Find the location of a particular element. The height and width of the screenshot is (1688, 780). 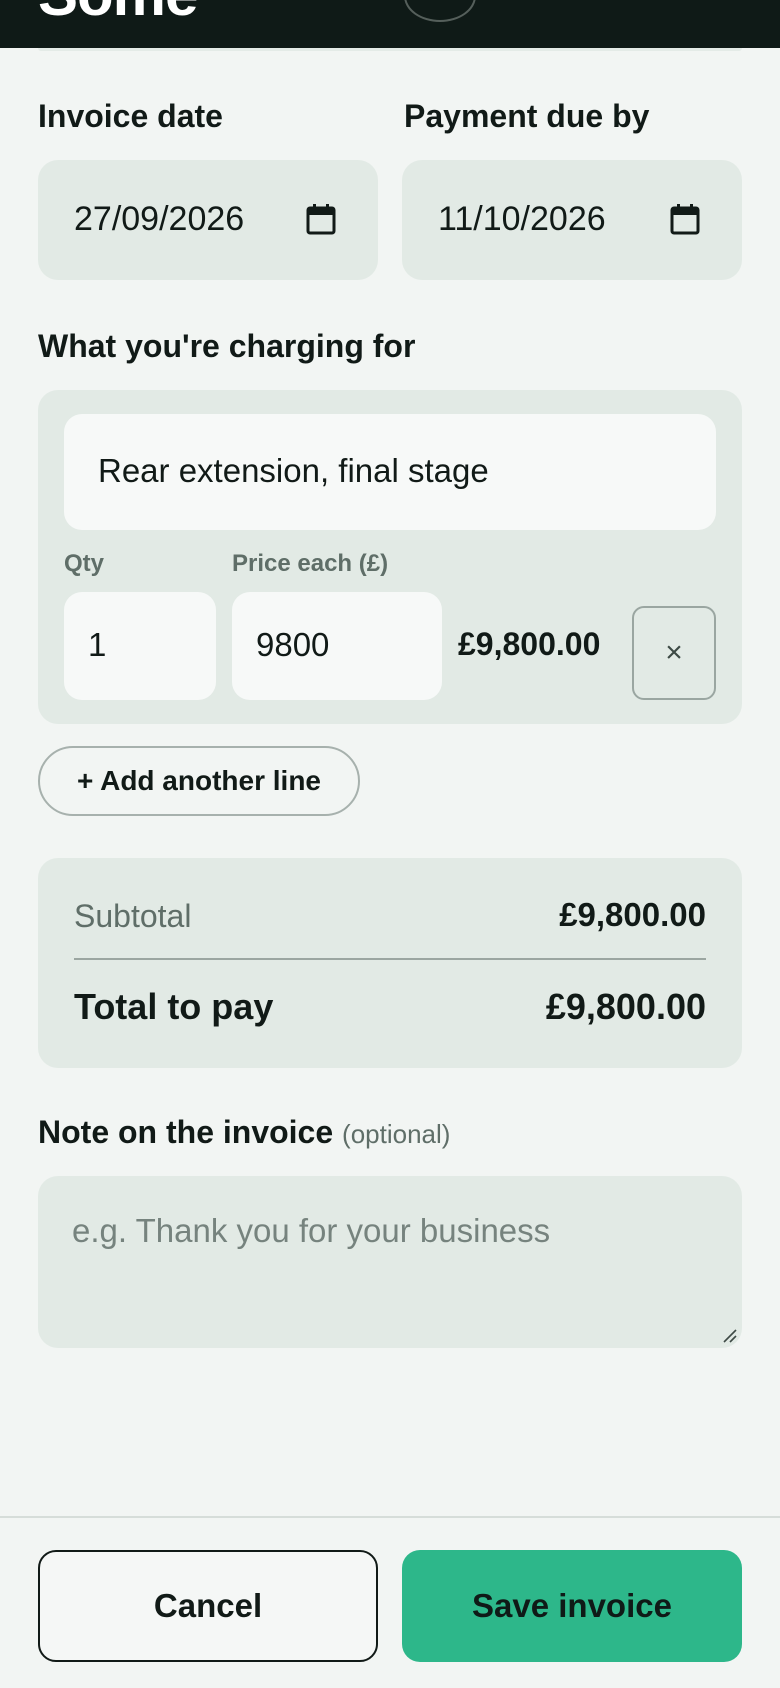

line-total: £9,800.00 is located at coordinates (529, 644).